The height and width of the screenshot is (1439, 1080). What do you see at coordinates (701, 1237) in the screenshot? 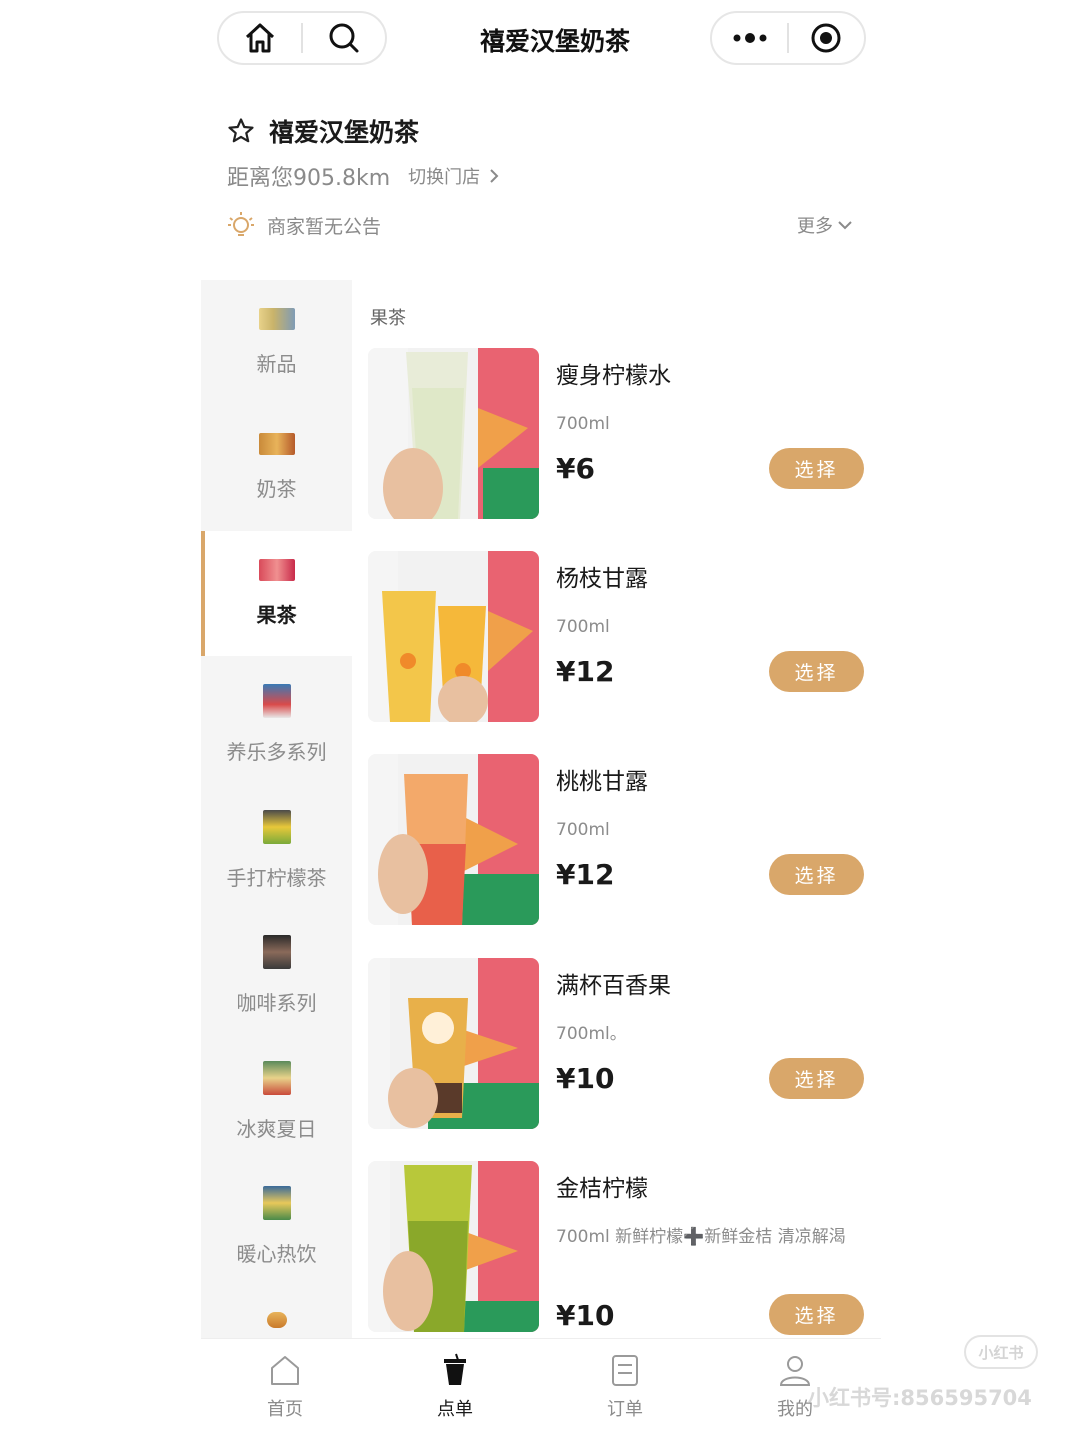
I see `product-desc: 700ml 新鲜柠檬➕新鲜金桔 清凉解渴` at bounding box center [701, 1237].